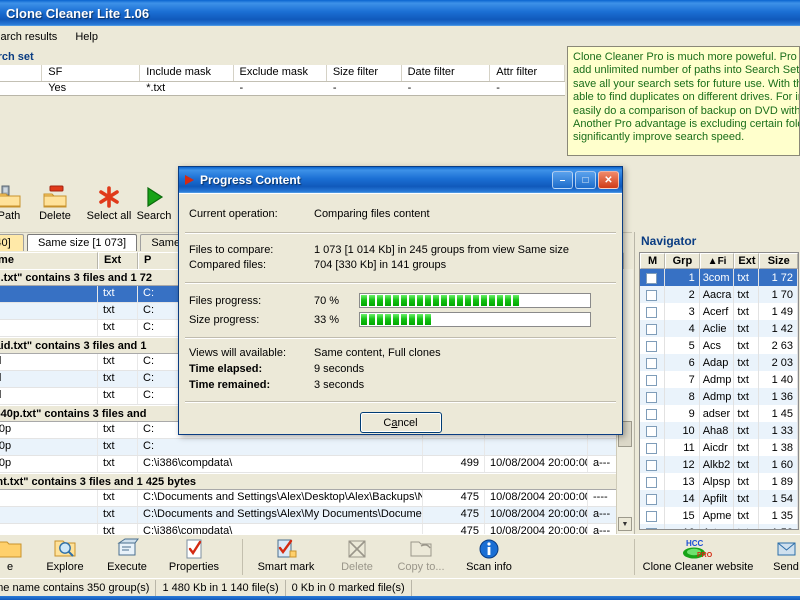 The height and width of the screenshot is (600, 800). What do you see at coordinates (55, 207) in the screenshot?
I see `toolbar-button-delete: Delete` at bounding box center [55, 207].